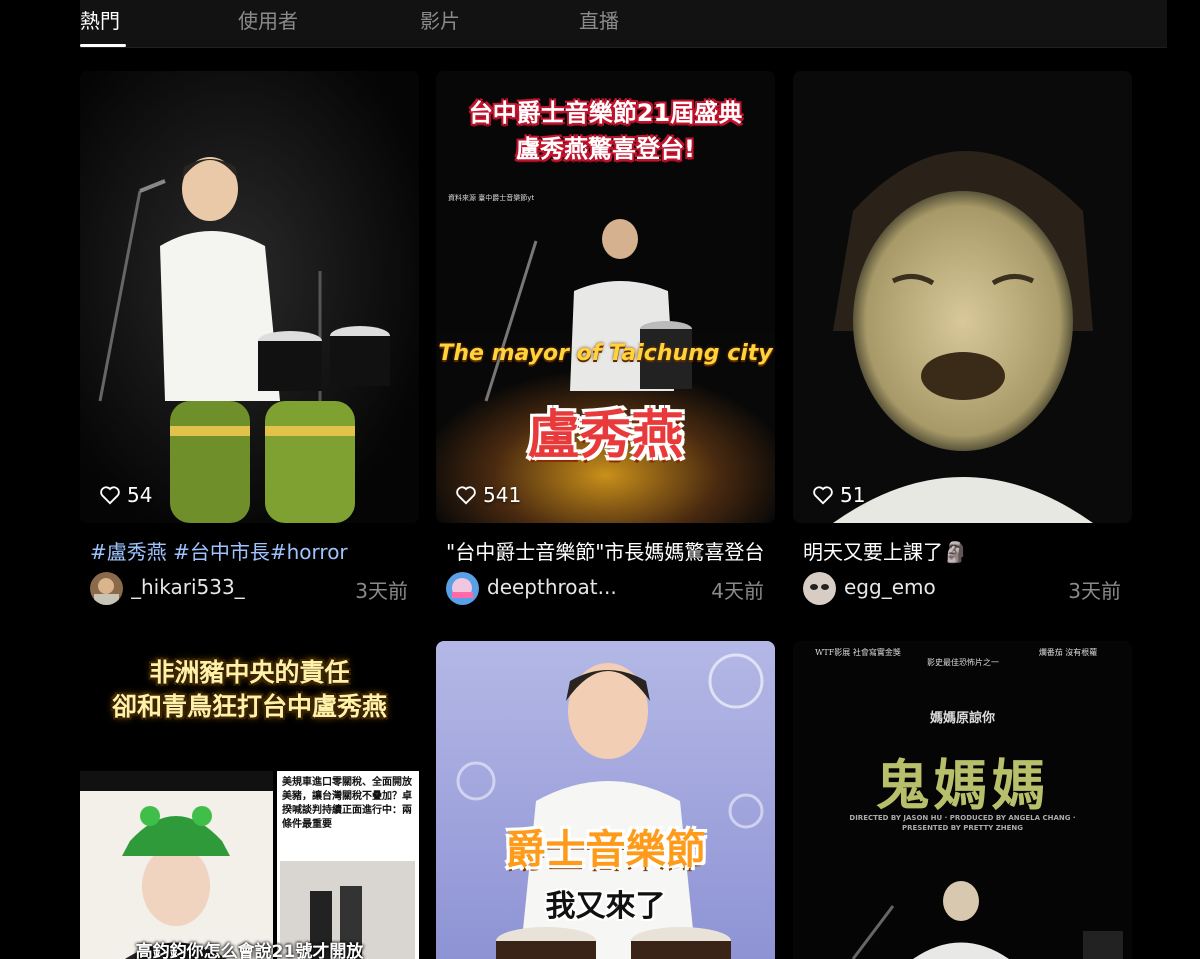 Image resolution: width=1200 pixels, height=959 pixels. I want to click on poster-tagline: 媽媽原諒你, so click(962, 718).